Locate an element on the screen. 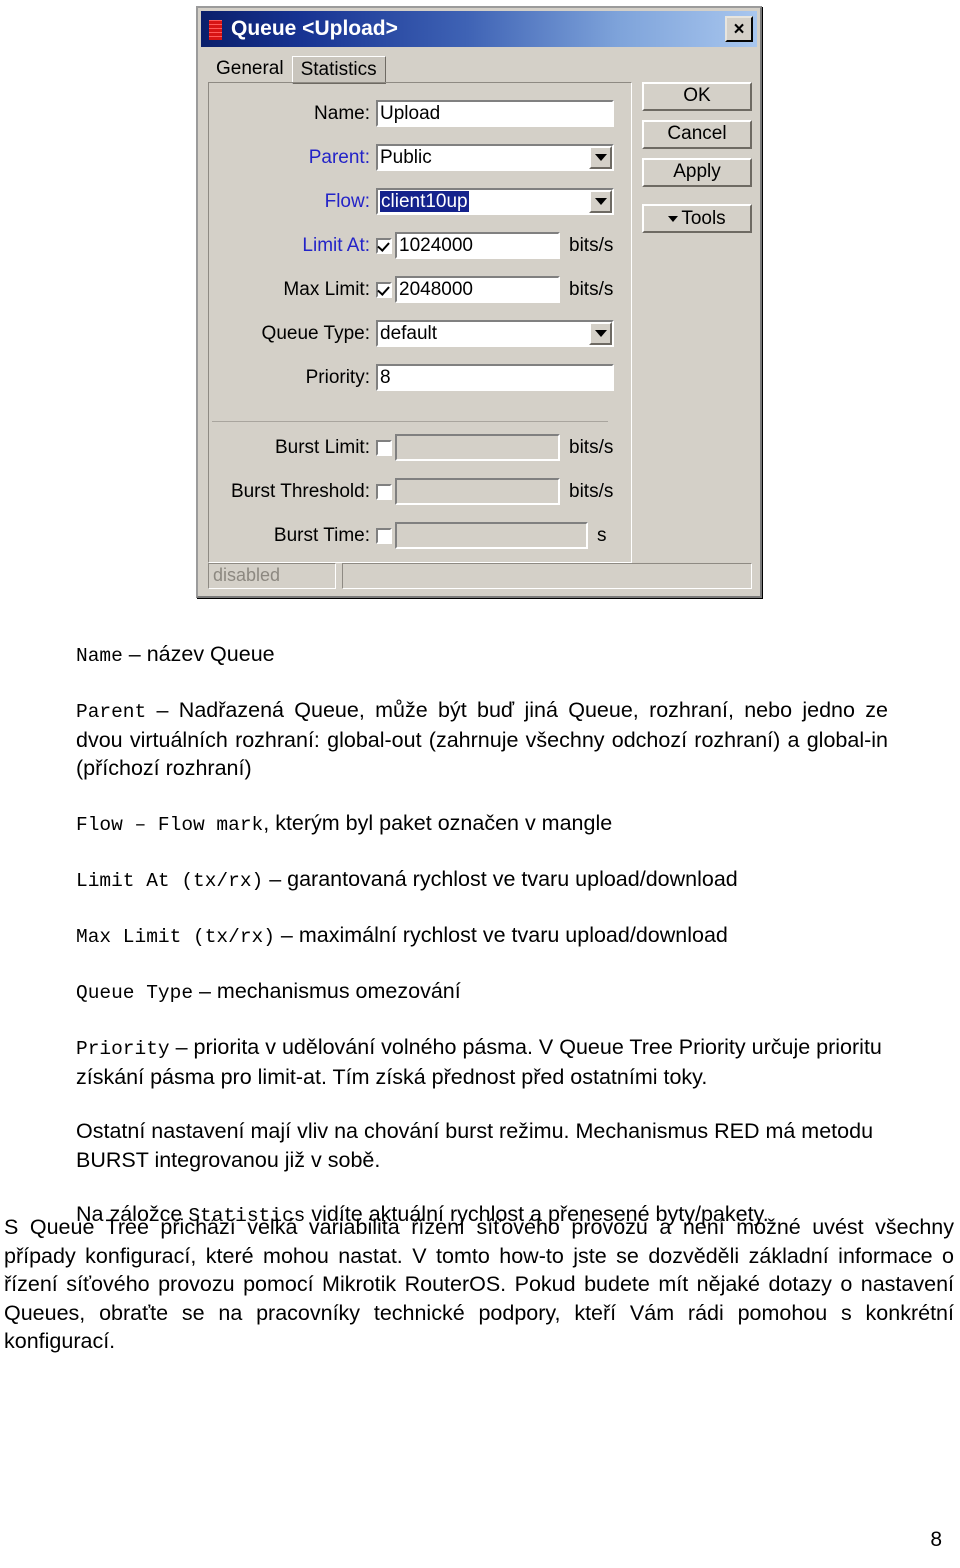 Image resolution: width=960 pixels, height=1568 pixels. field-row-limit-at: Limit At: 1024000 bits/s is located at coordinates (430, 245).